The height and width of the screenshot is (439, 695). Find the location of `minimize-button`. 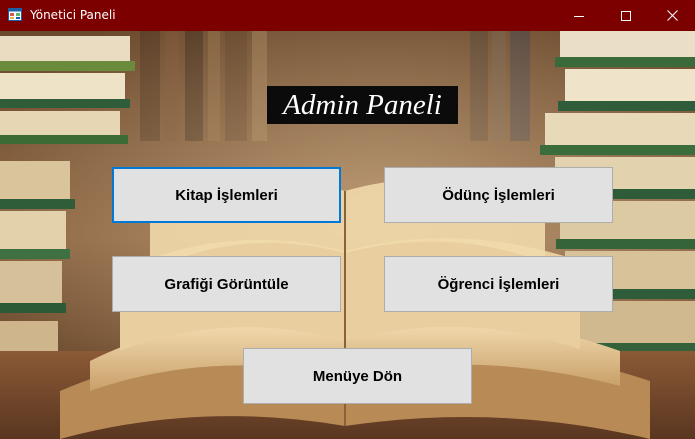

minimize-button is located at coordinates (579, 15).